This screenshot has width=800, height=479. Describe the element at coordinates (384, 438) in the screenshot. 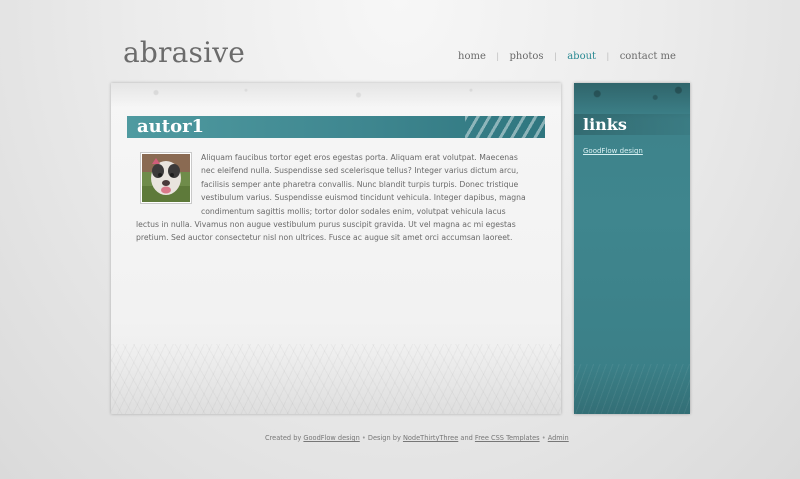

I see `footer-design-by-text: Design by` at that location.